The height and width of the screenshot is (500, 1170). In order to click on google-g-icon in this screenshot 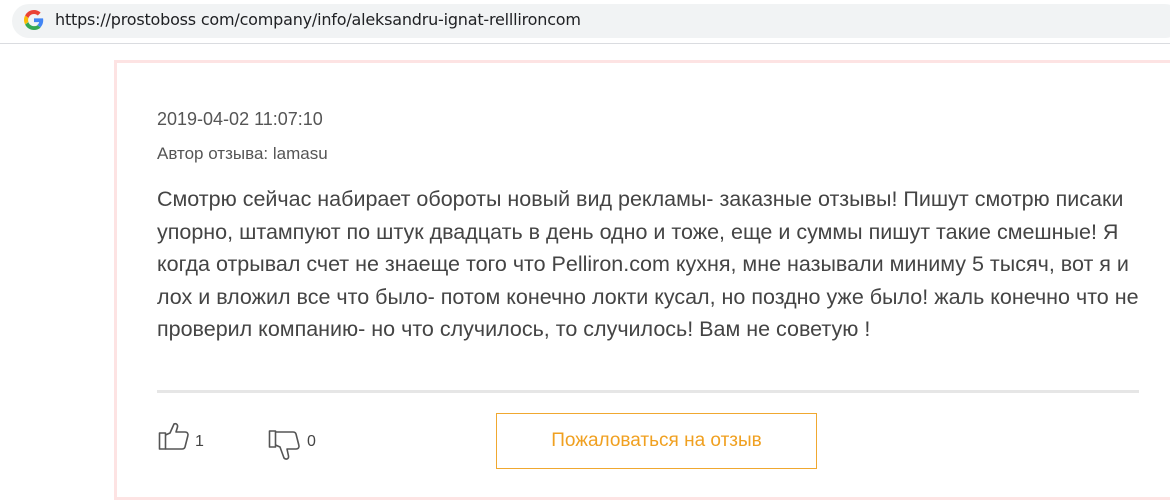, I will do `click(34, 20)`.